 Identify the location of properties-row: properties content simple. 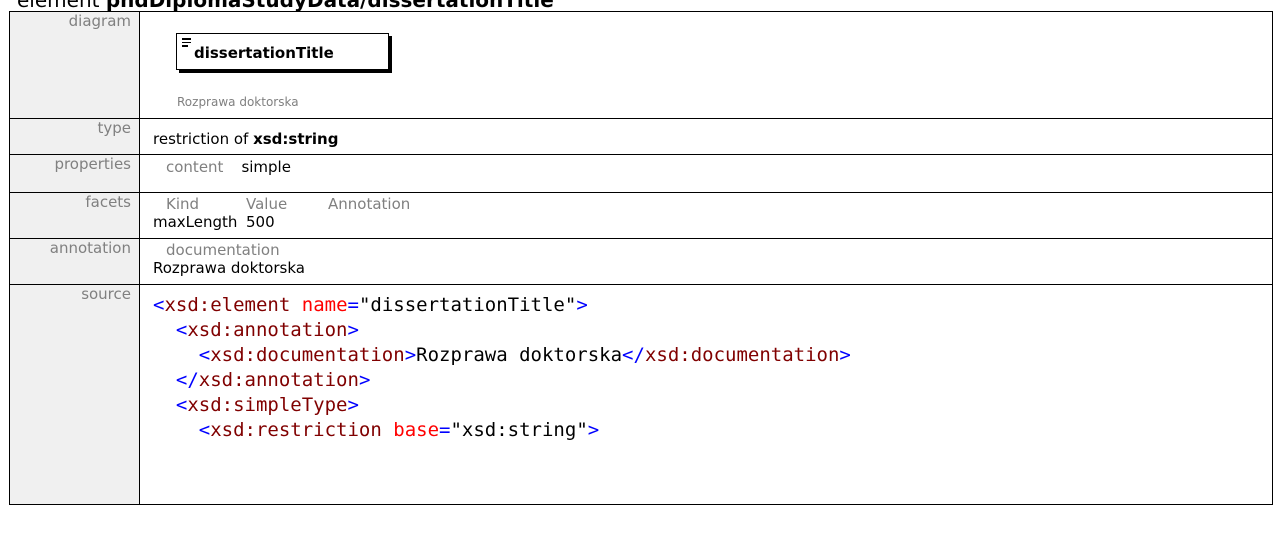
(641, 173).